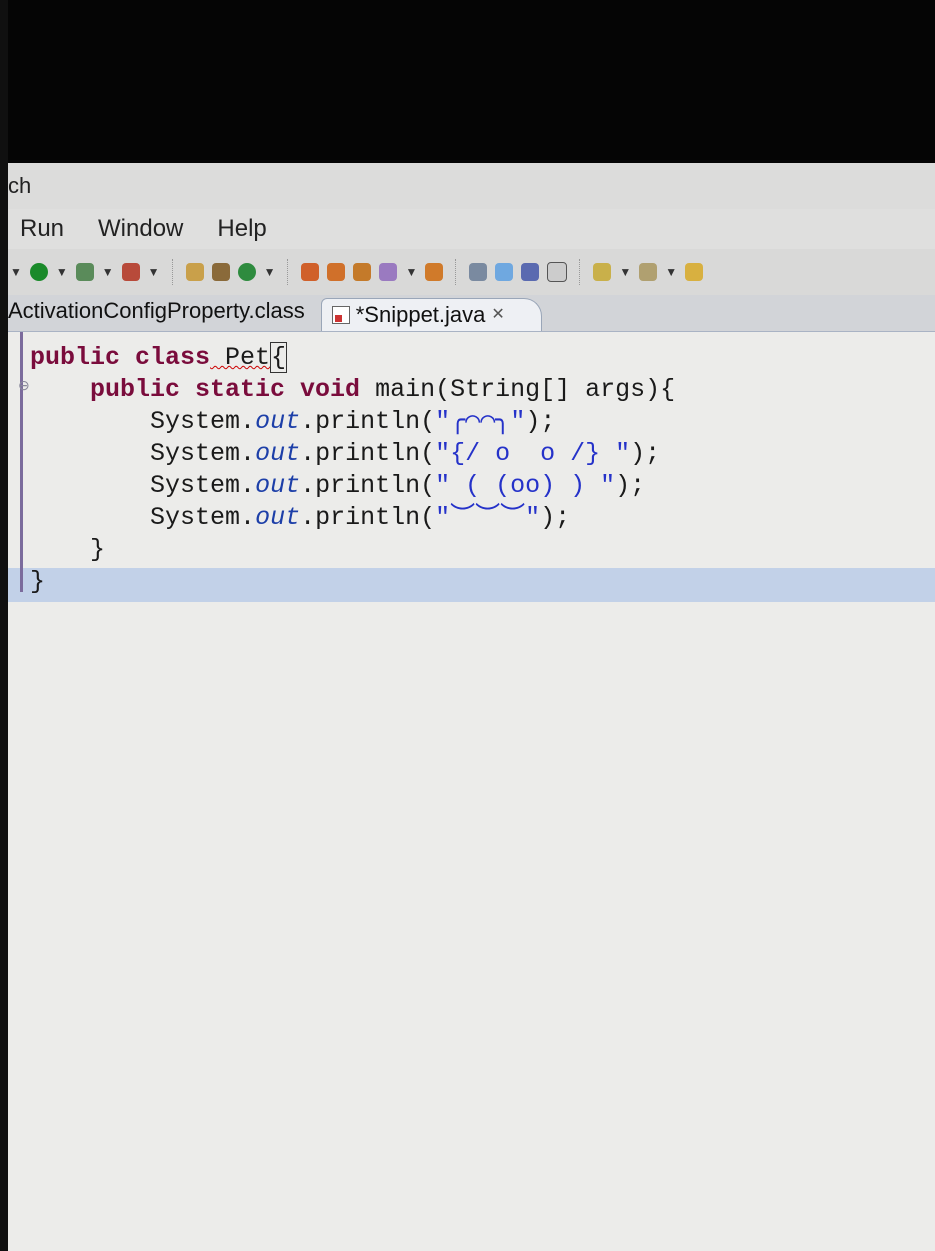 This screenshot has width=935, height=1251. What do you see at coordinates (504, 272) in the screenshot?
I see `highlight-icon` at bounding box center [504, 272].